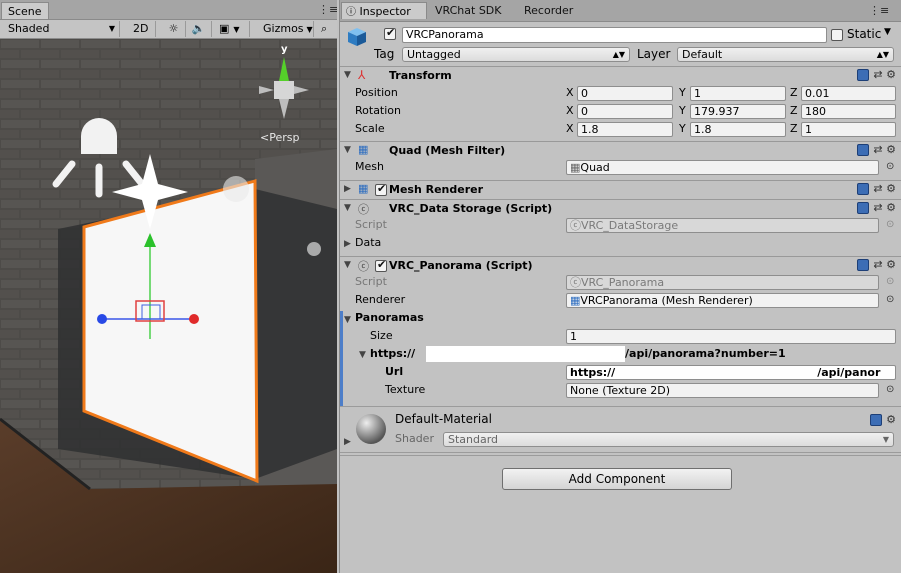  Describe the element at coordinates (668, 439) in the screenshot. I see `shader-dropdown: Standard ▼` at that location.